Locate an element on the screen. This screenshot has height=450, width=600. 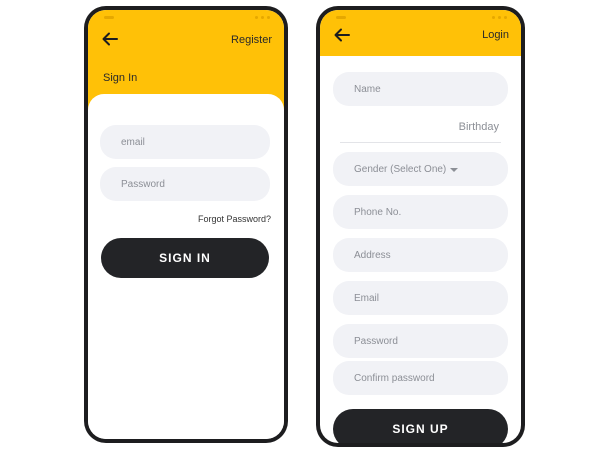
birthday-field: Birthday is located at coordinates (479, 127).